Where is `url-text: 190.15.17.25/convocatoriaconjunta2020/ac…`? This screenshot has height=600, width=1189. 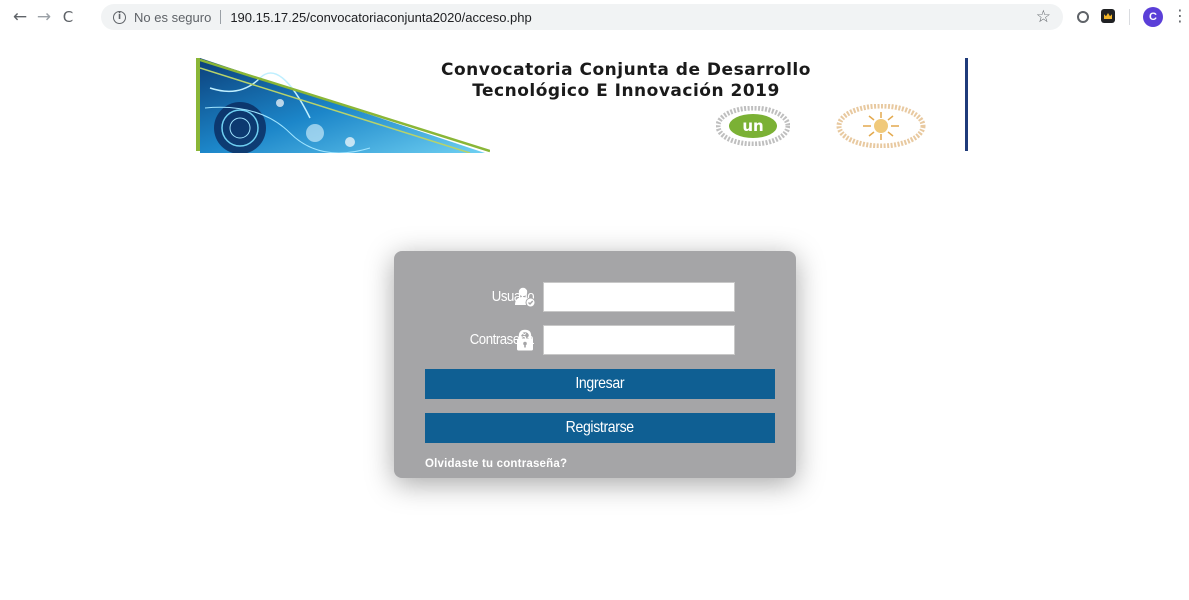
url-text: 190.15.17.25/convocatoriaconjunta2020/ac… is located at coordinates (380, 17).